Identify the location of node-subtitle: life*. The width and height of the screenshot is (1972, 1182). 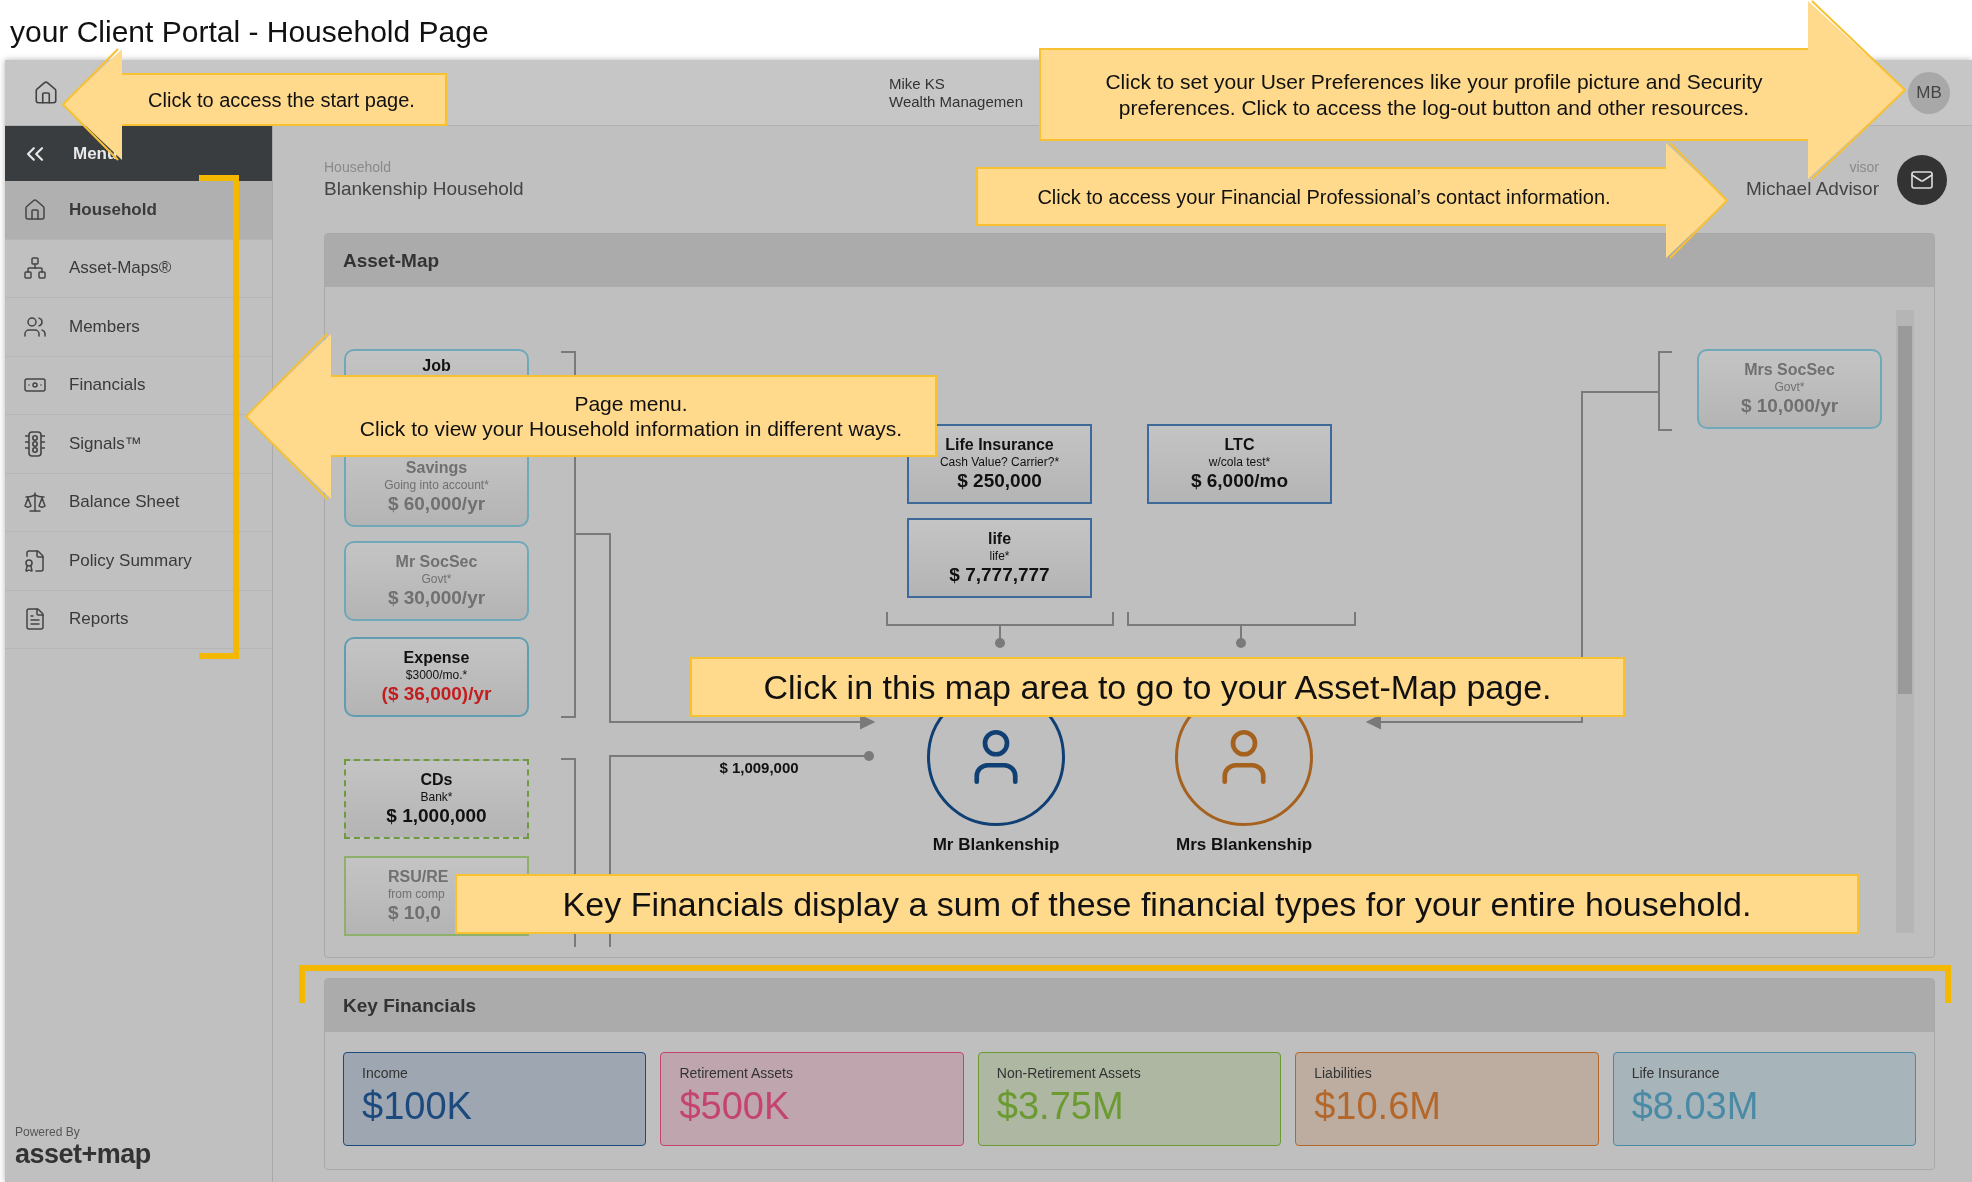
(999, 555).